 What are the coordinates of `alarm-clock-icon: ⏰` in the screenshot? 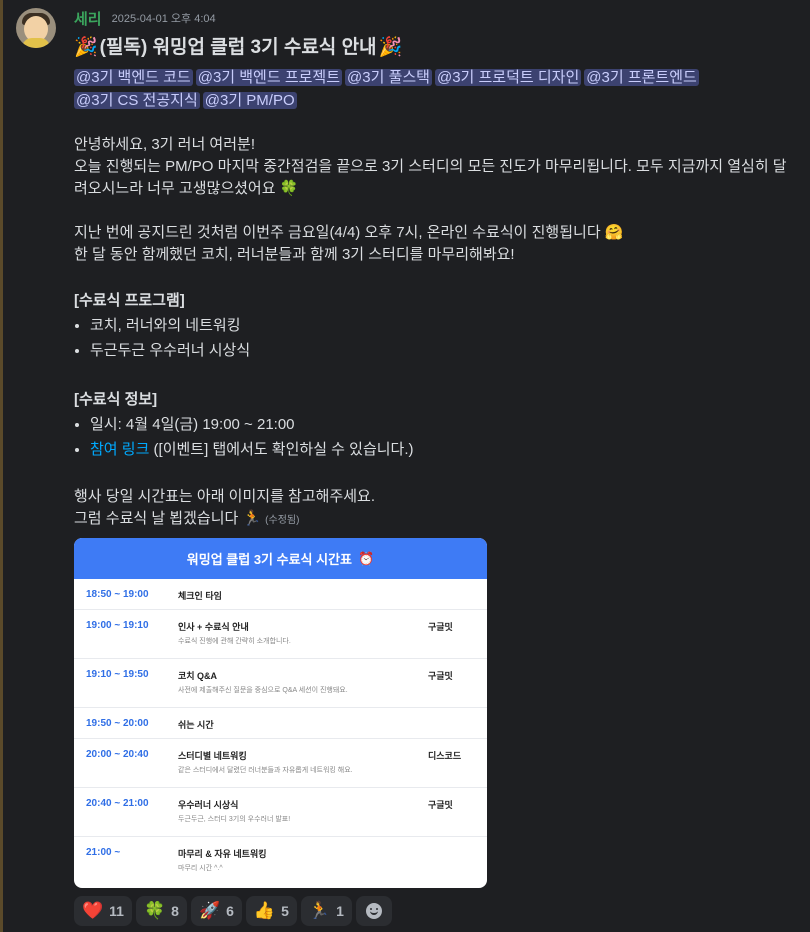 It's located at (366, 558).